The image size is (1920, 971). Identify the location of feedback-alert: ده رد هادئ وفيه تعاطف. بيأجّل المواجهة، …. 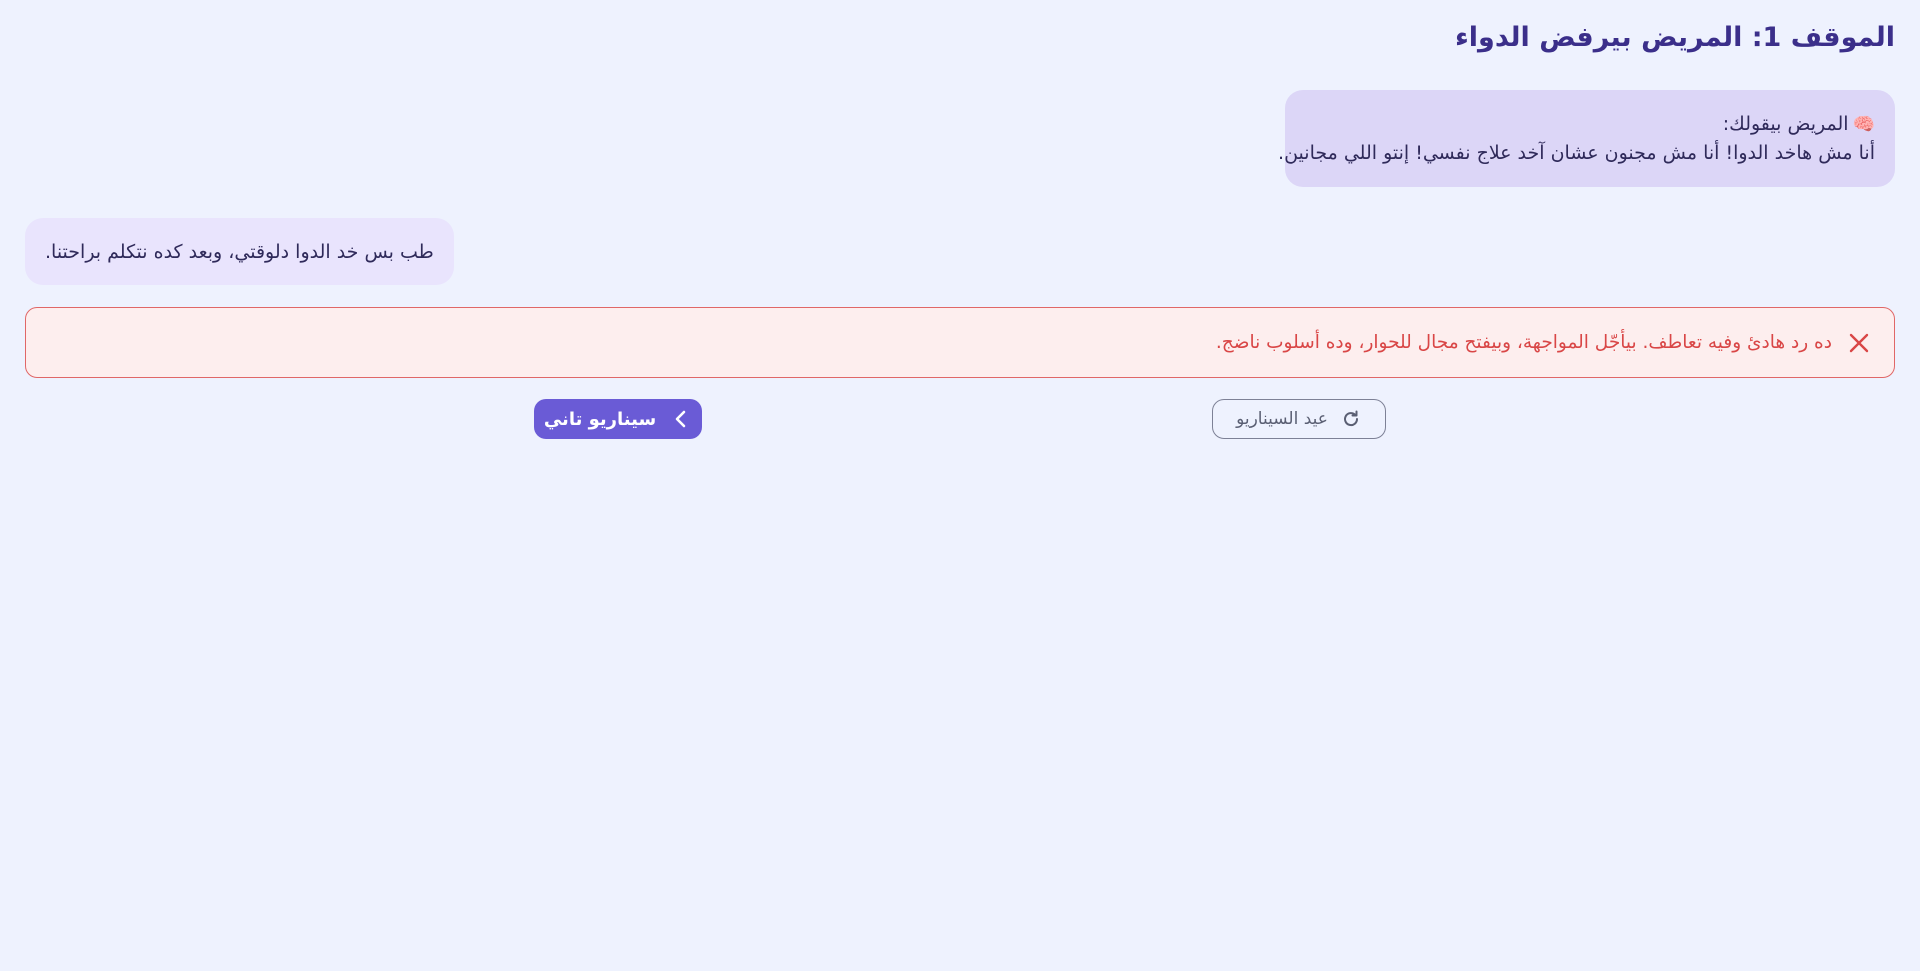
(960, 342).